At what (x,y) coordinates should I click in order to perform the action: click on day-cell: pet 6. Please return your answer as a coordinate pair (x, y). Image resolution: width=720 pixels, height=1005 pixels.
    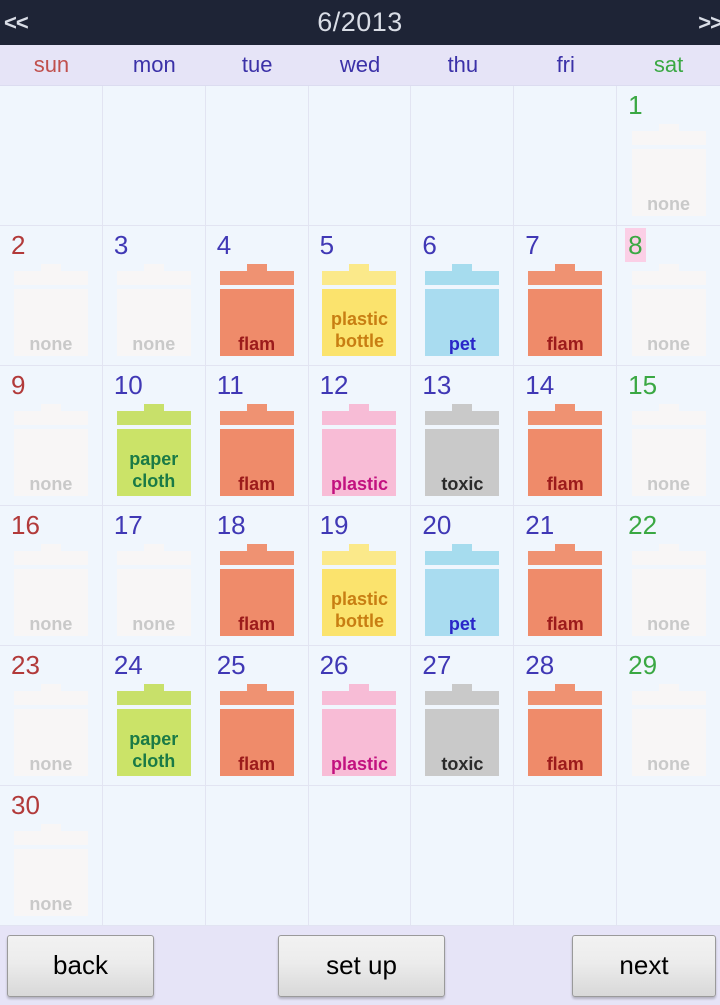
    Looking at the image, I should click on (463, 296).